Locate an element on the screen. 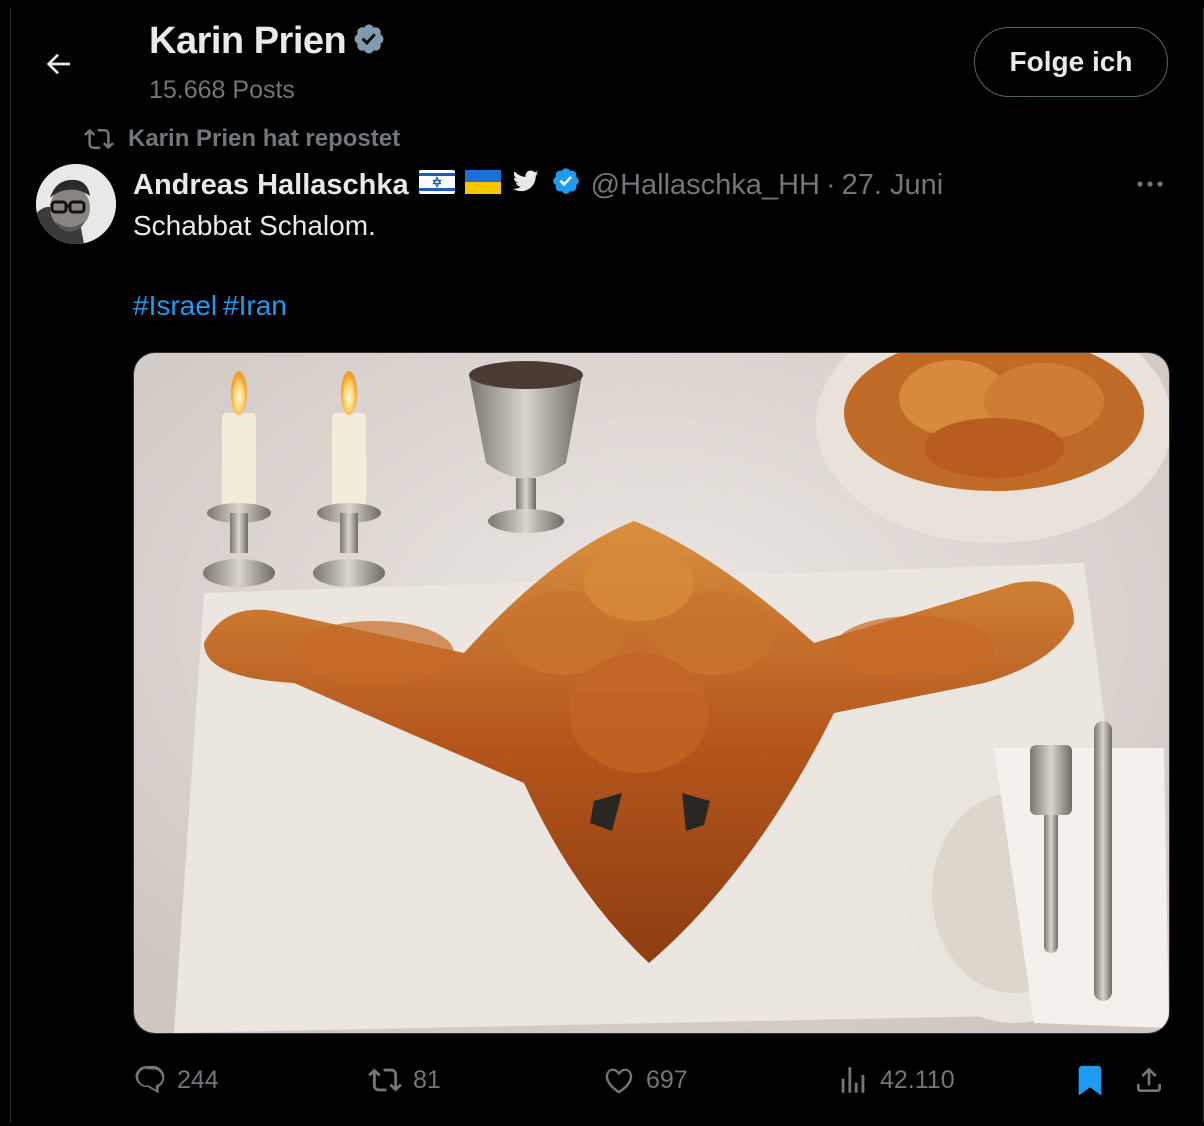  reply-count: 244 is located at coordinates (198, 1079).